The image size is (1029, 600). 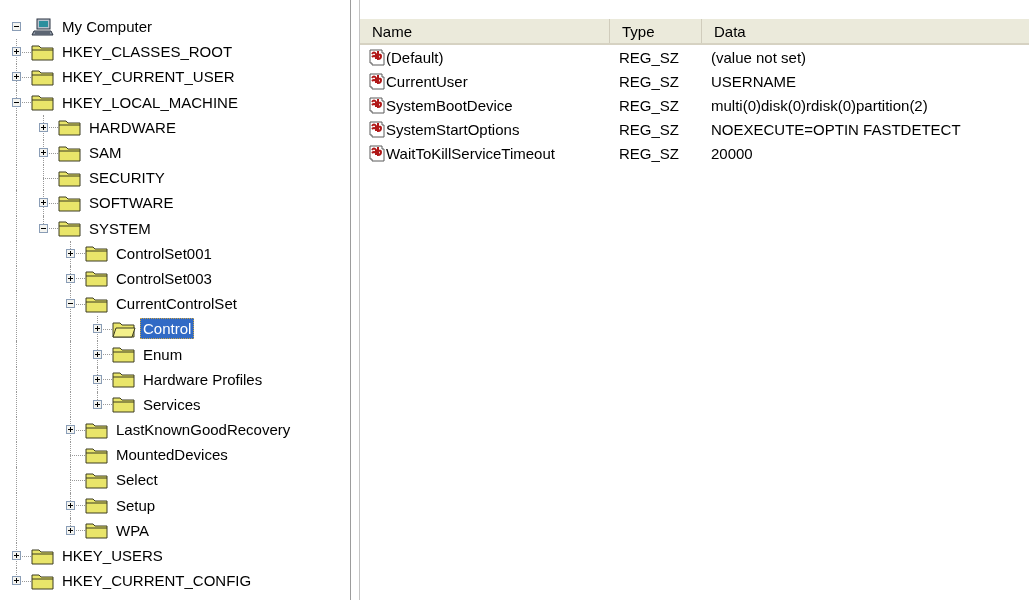 What do you see at coordinates (485, 31) in the screenshot?
I see `column-header: Name` at bounding box center [485, 31].